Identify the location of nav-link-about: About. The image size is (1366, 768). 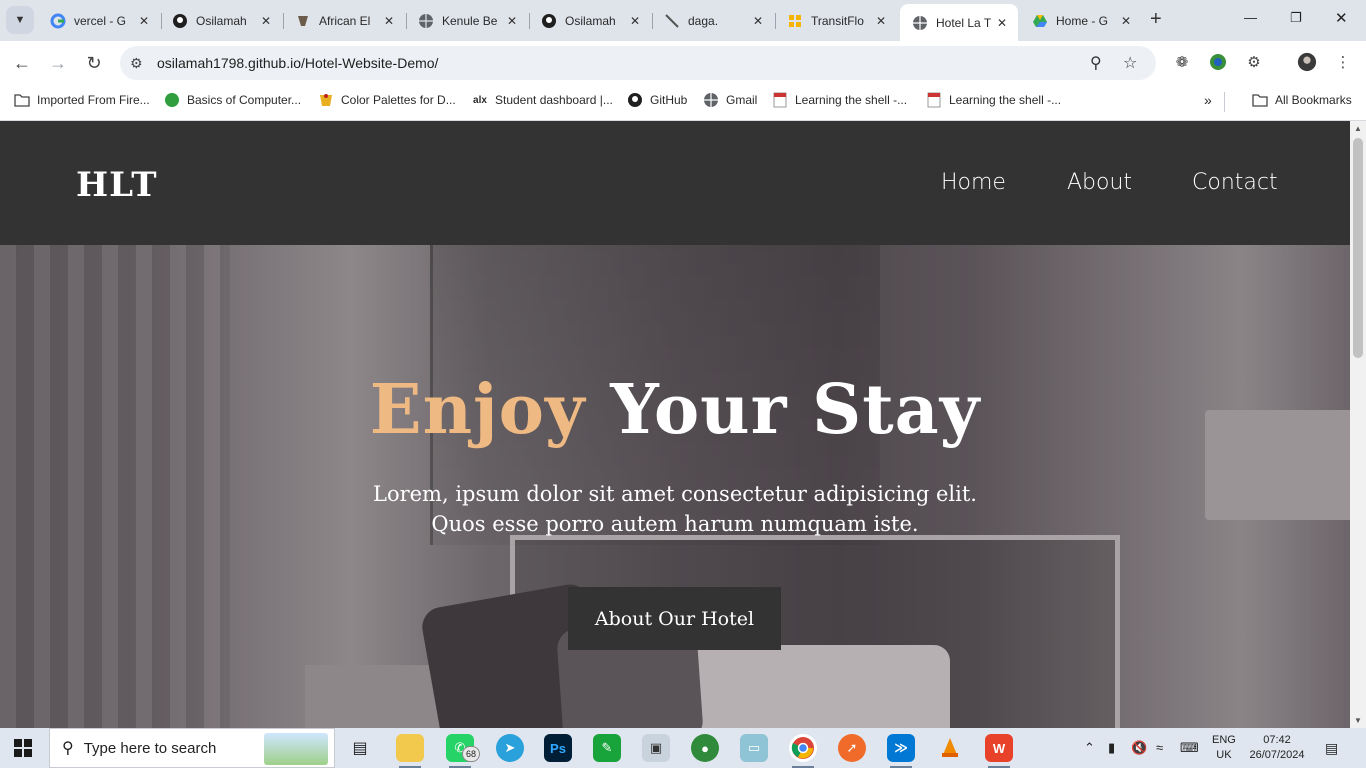
(1099, 182).